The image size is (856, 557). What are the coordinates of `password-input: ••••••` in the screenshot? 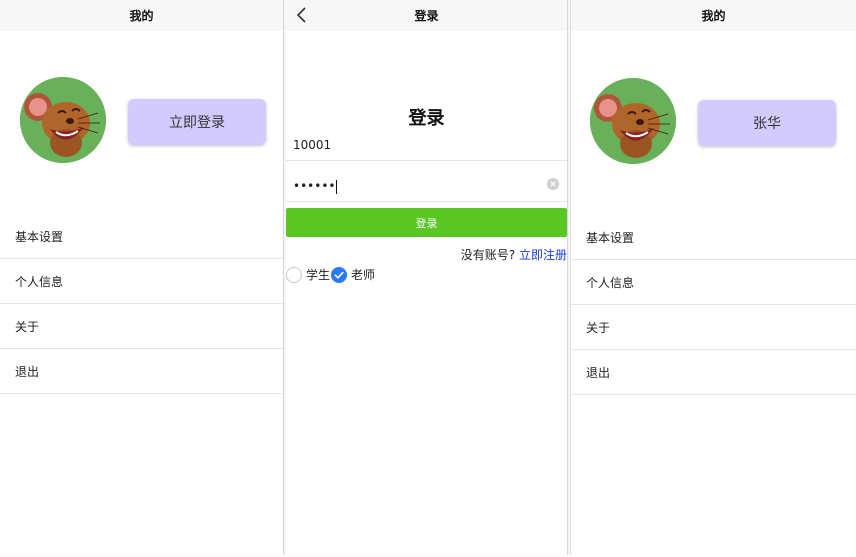 It's located at (413, 186).